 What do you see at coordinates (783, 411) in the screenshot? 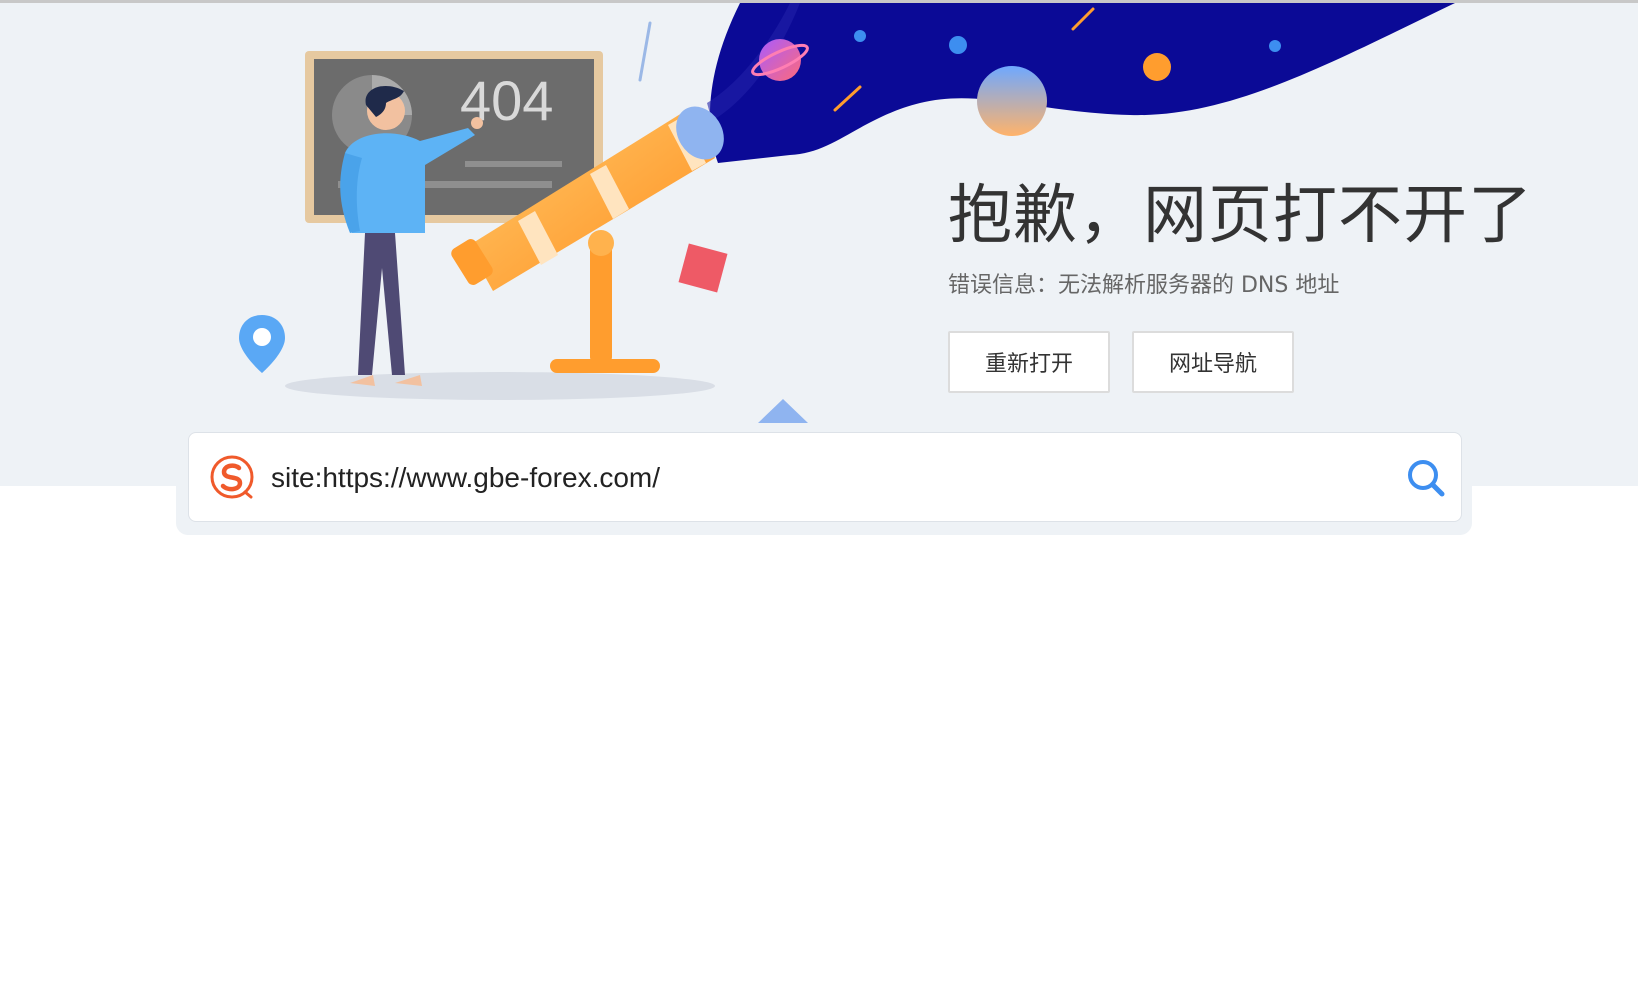
I see `blue-triangle` at bounding box center [783, 411].